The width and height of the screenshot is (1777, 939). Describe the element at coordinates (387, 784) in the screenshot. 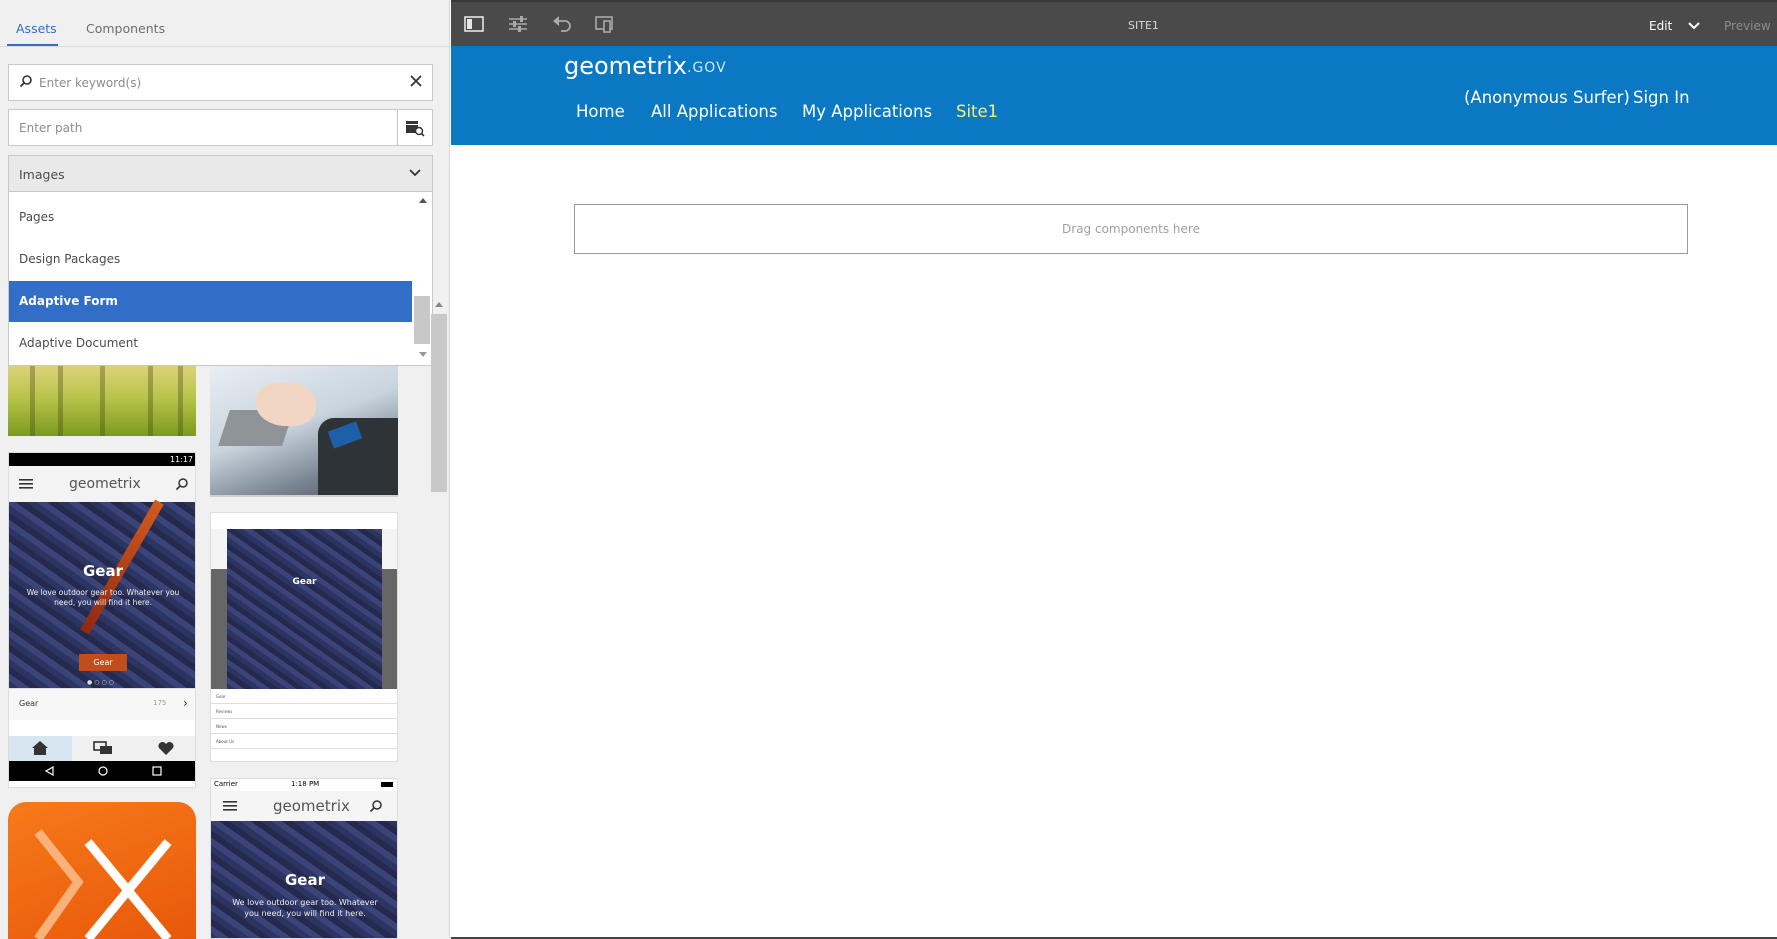

I see `battery-icon` at that location.